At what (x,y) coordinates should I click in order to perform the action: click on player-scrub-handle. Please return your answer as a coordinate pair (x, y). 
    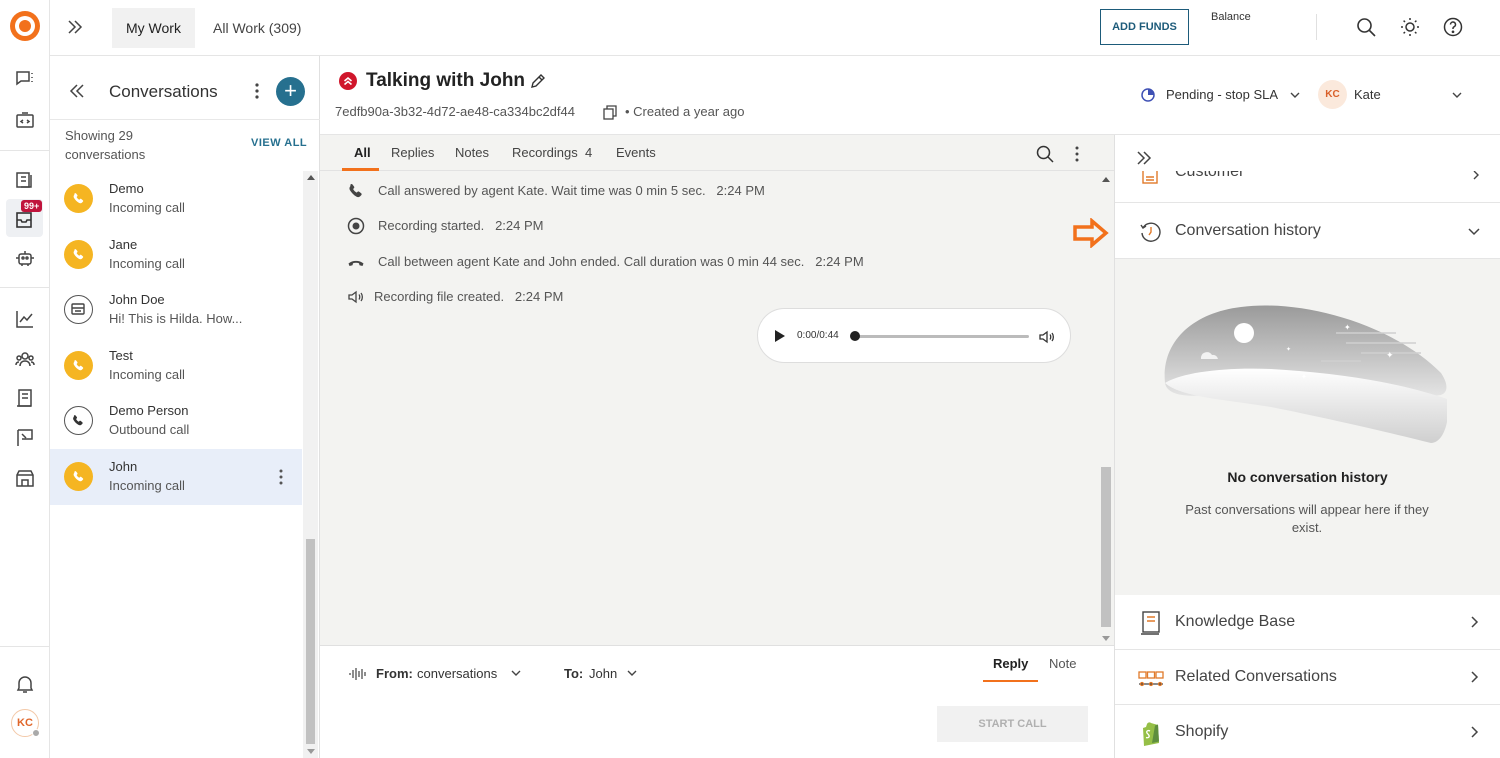
    Looking at the image, I should click on (855, 336).